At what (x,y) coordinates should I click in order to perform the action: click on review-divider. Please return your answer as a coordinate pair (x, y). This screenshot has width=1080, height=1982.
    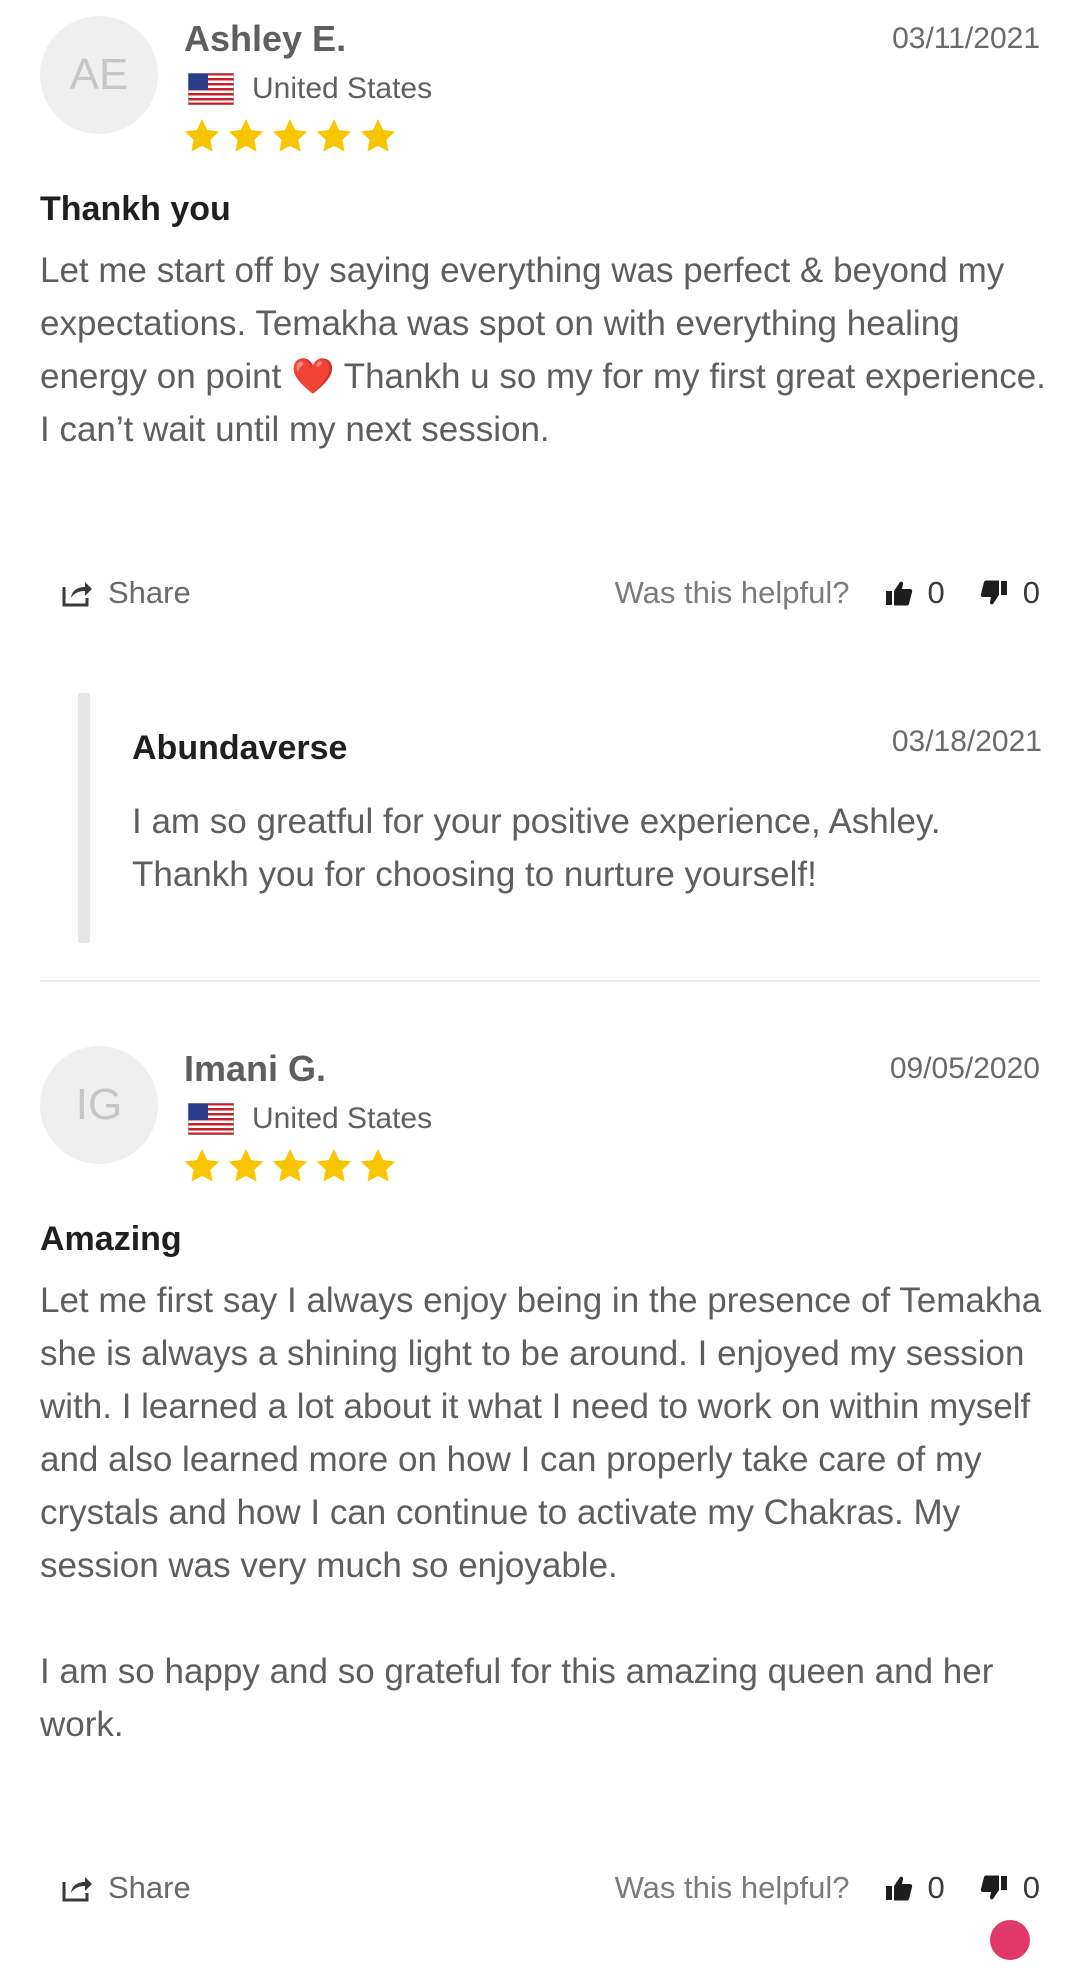
    Looking at the image, I should click on (540, 981).